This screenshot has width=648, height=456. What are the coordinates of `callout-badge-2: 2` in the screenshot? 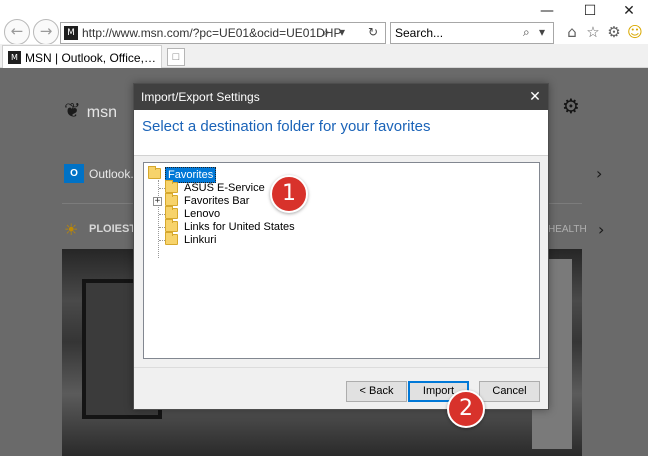 It's located at (466, 409).